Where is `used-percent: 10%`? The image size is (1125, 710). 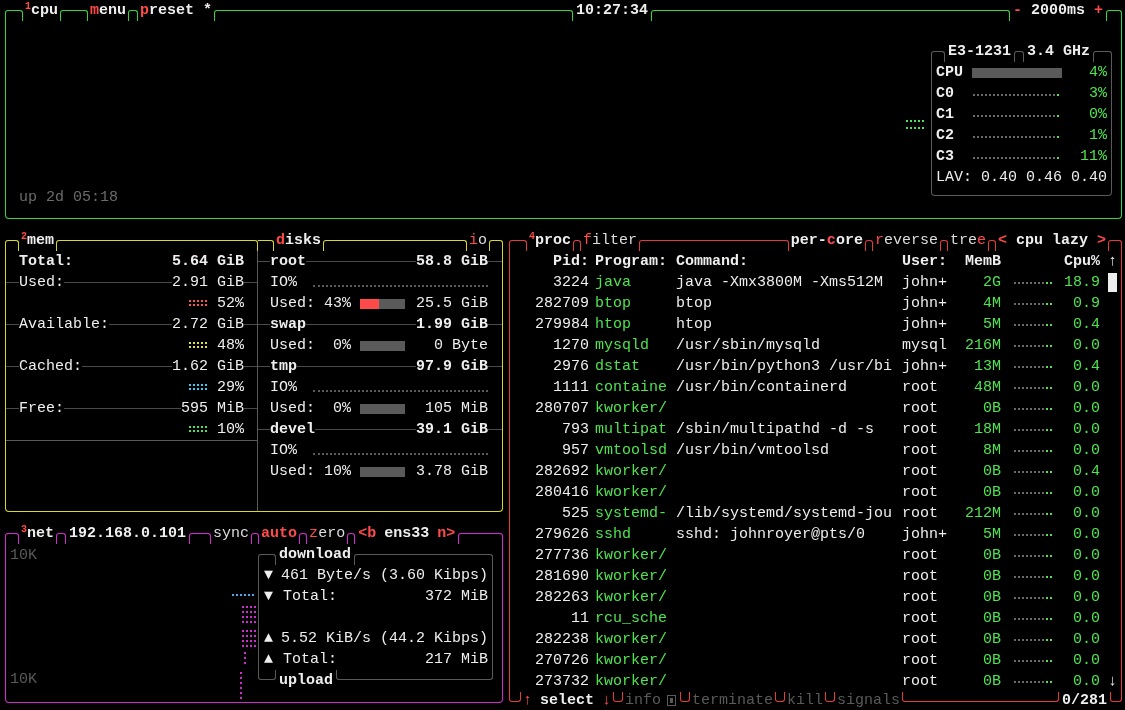
used-percent: 10% is located at coordinates (337, 472).